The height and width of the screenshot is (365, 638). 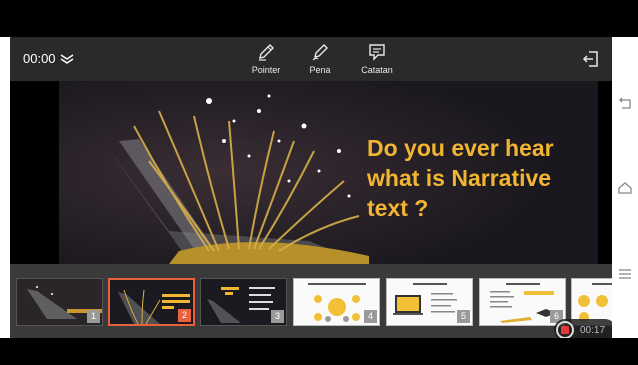 What do you see at coordinates (320, 52) in the screenshot?
I see `marker-icon` at bounding box center [320, 52].